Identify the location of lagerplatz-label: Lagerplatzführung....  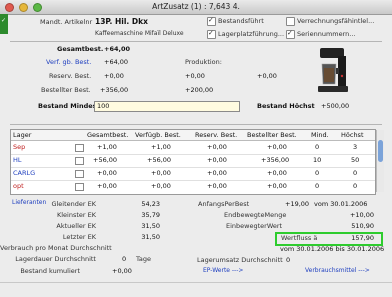
(251, 34).